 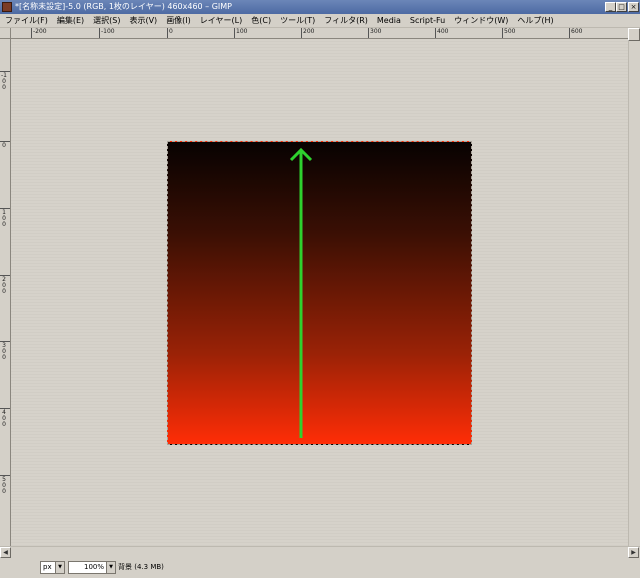 What do you see at coordinates (220, 21) in the screenshot?
I see `menu-layer: レイヤー(L)` at bounding box center [220, 21].